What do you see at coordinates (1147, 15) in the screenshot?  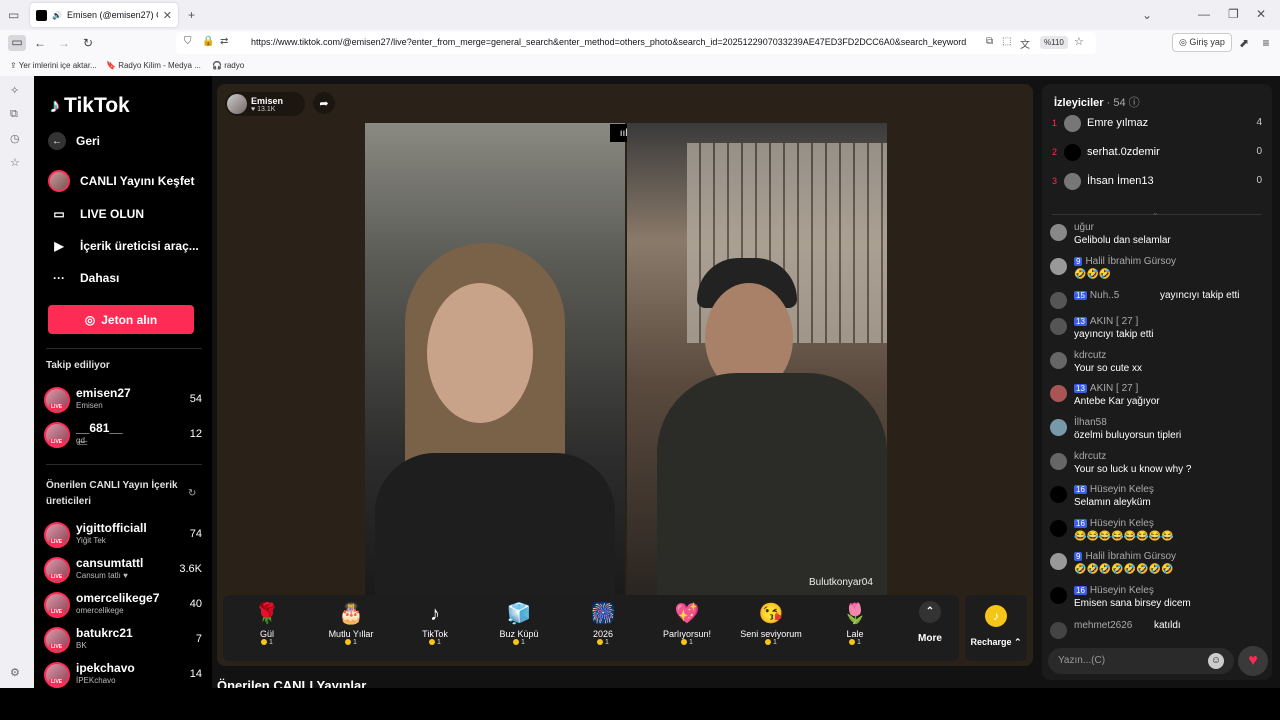 I see `tab-list-chevron-icon: ⌄` at bounding box center [1147, 15].